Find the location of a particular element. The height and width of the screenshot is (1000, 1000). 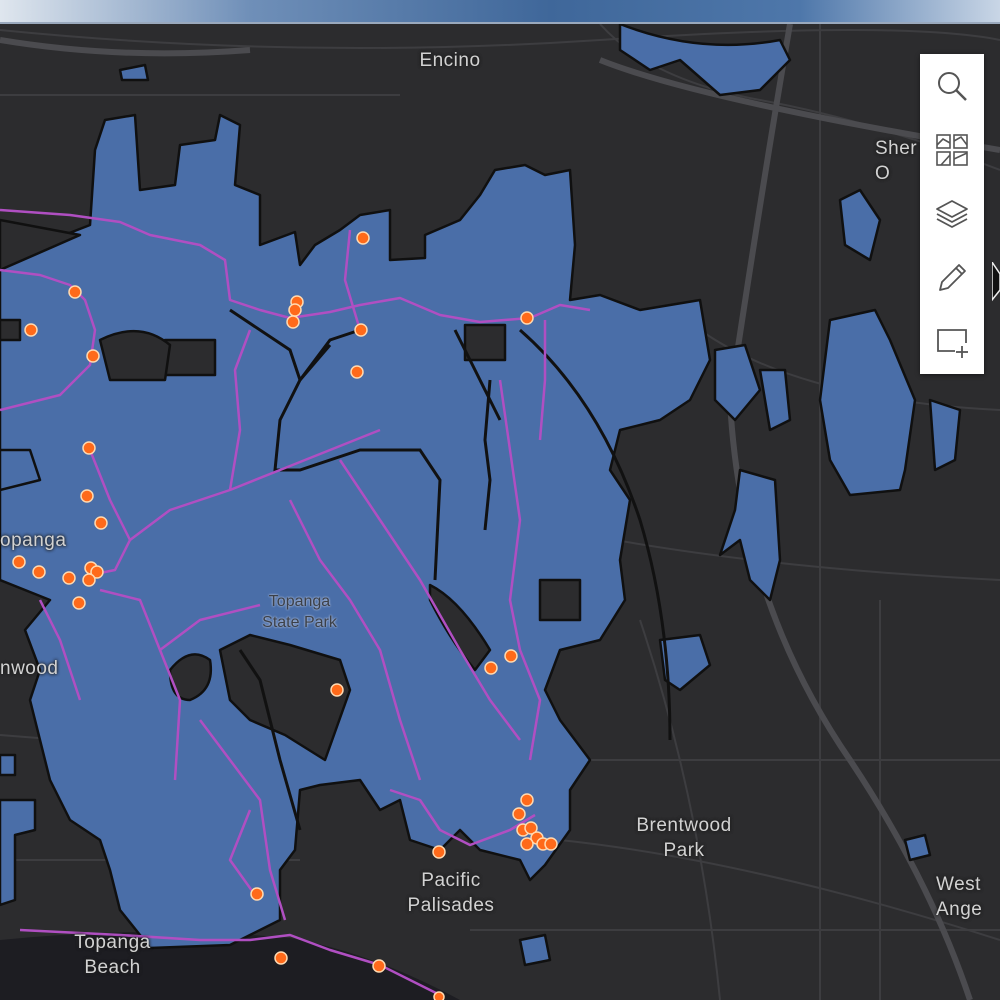

pencil-icon is located at coordinates (952, 277).